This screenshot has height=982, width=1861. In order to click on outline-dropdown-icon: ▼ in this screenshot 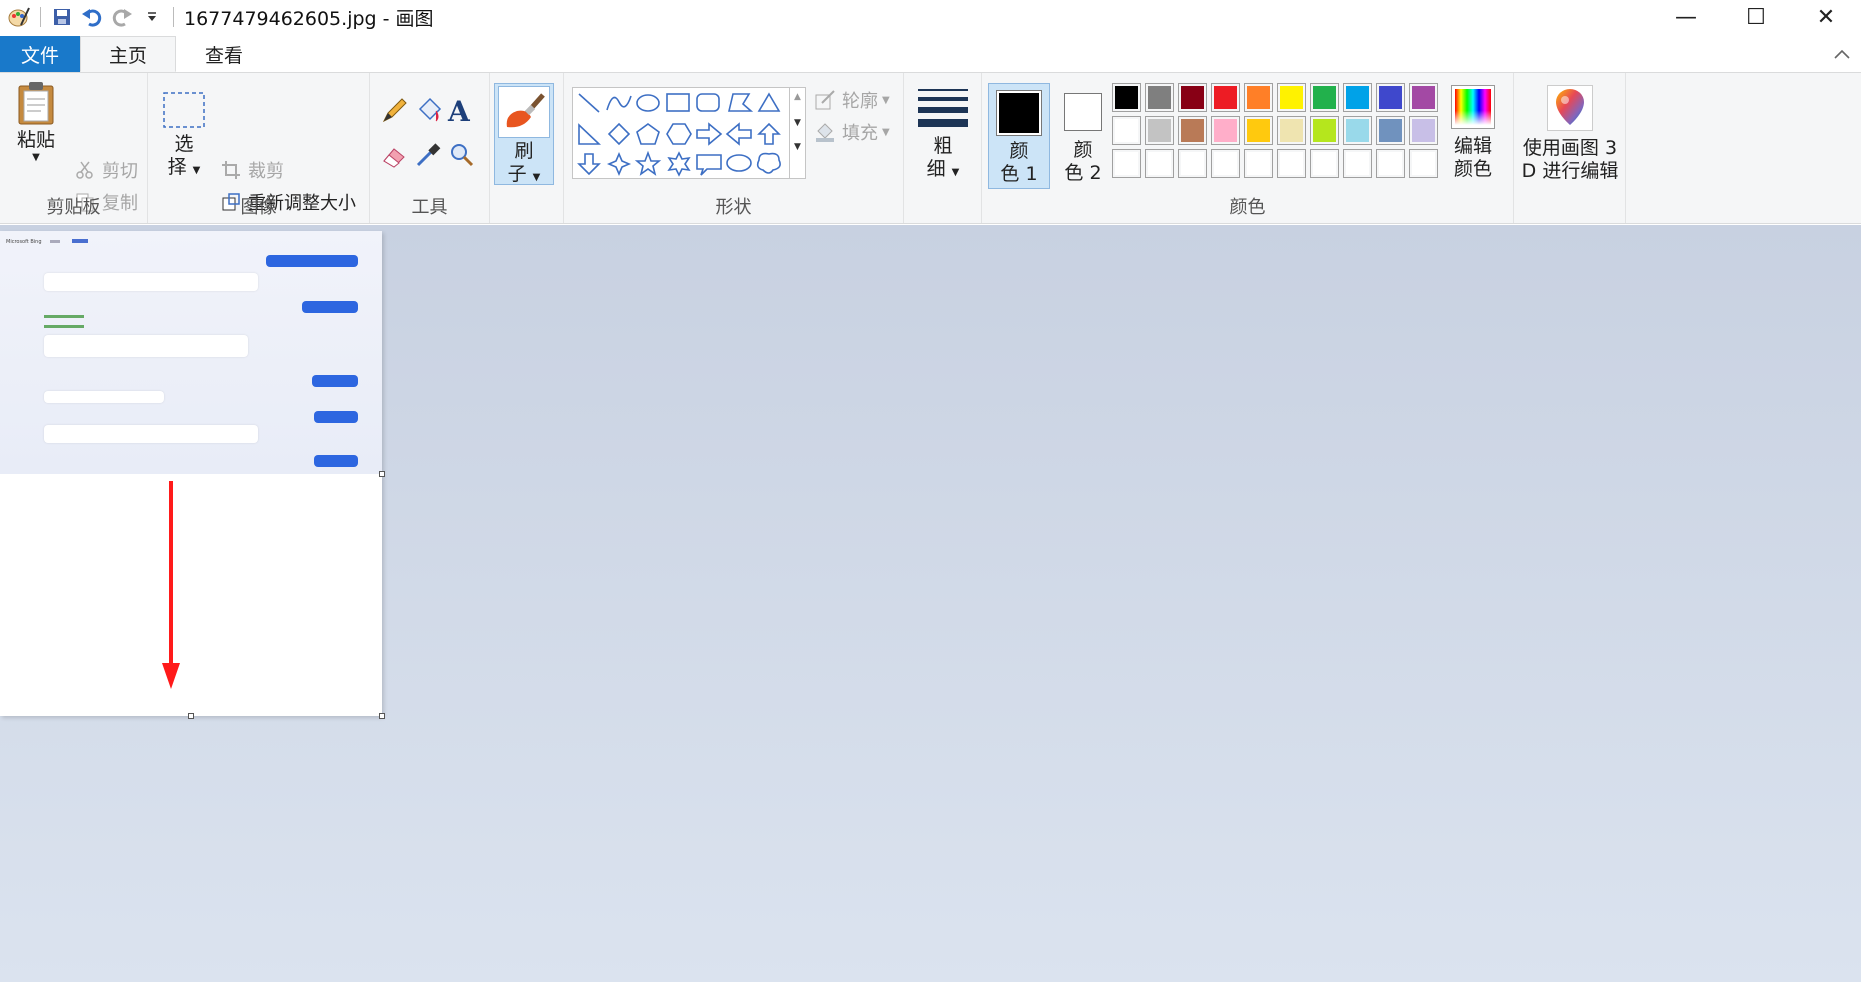, I will do `click(886, 100)`.